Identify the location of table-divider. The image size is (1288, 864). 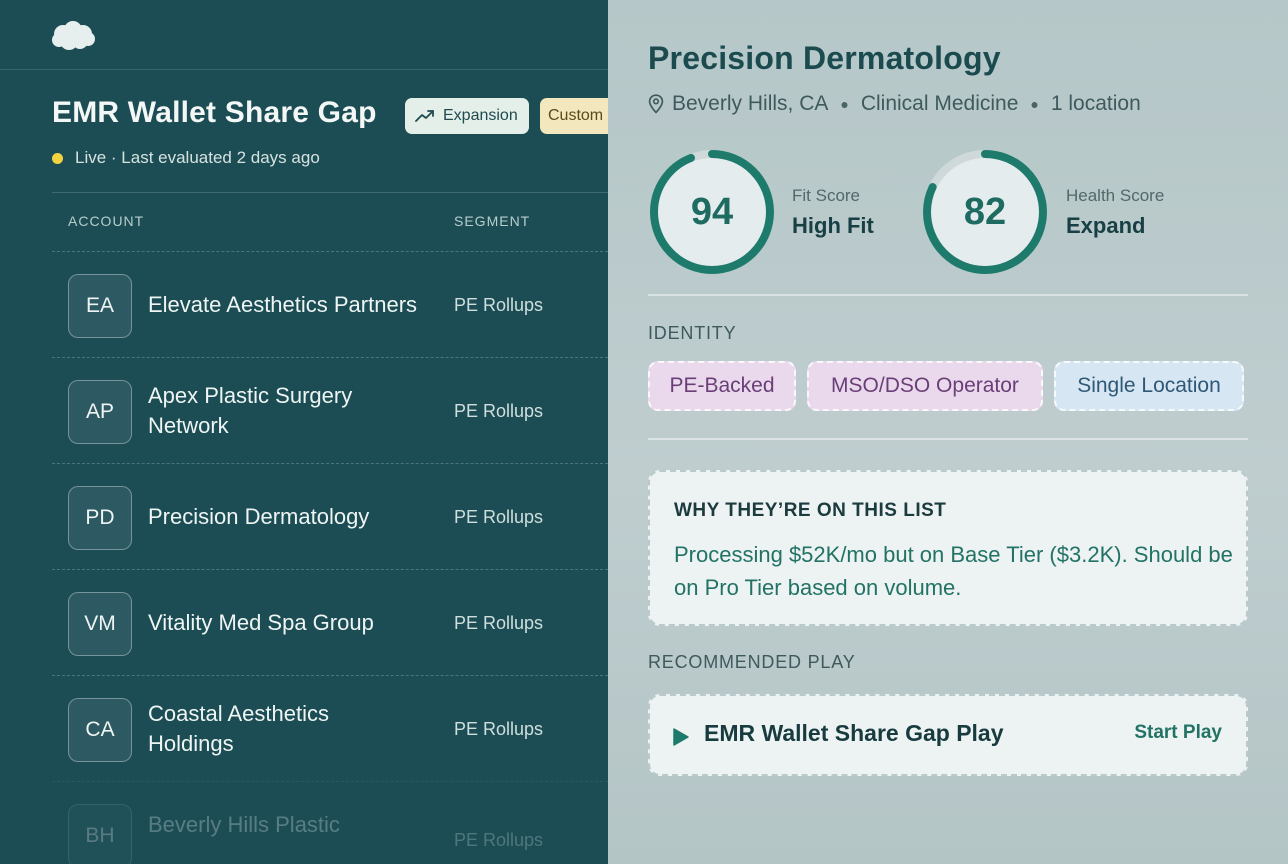
(330, 192).